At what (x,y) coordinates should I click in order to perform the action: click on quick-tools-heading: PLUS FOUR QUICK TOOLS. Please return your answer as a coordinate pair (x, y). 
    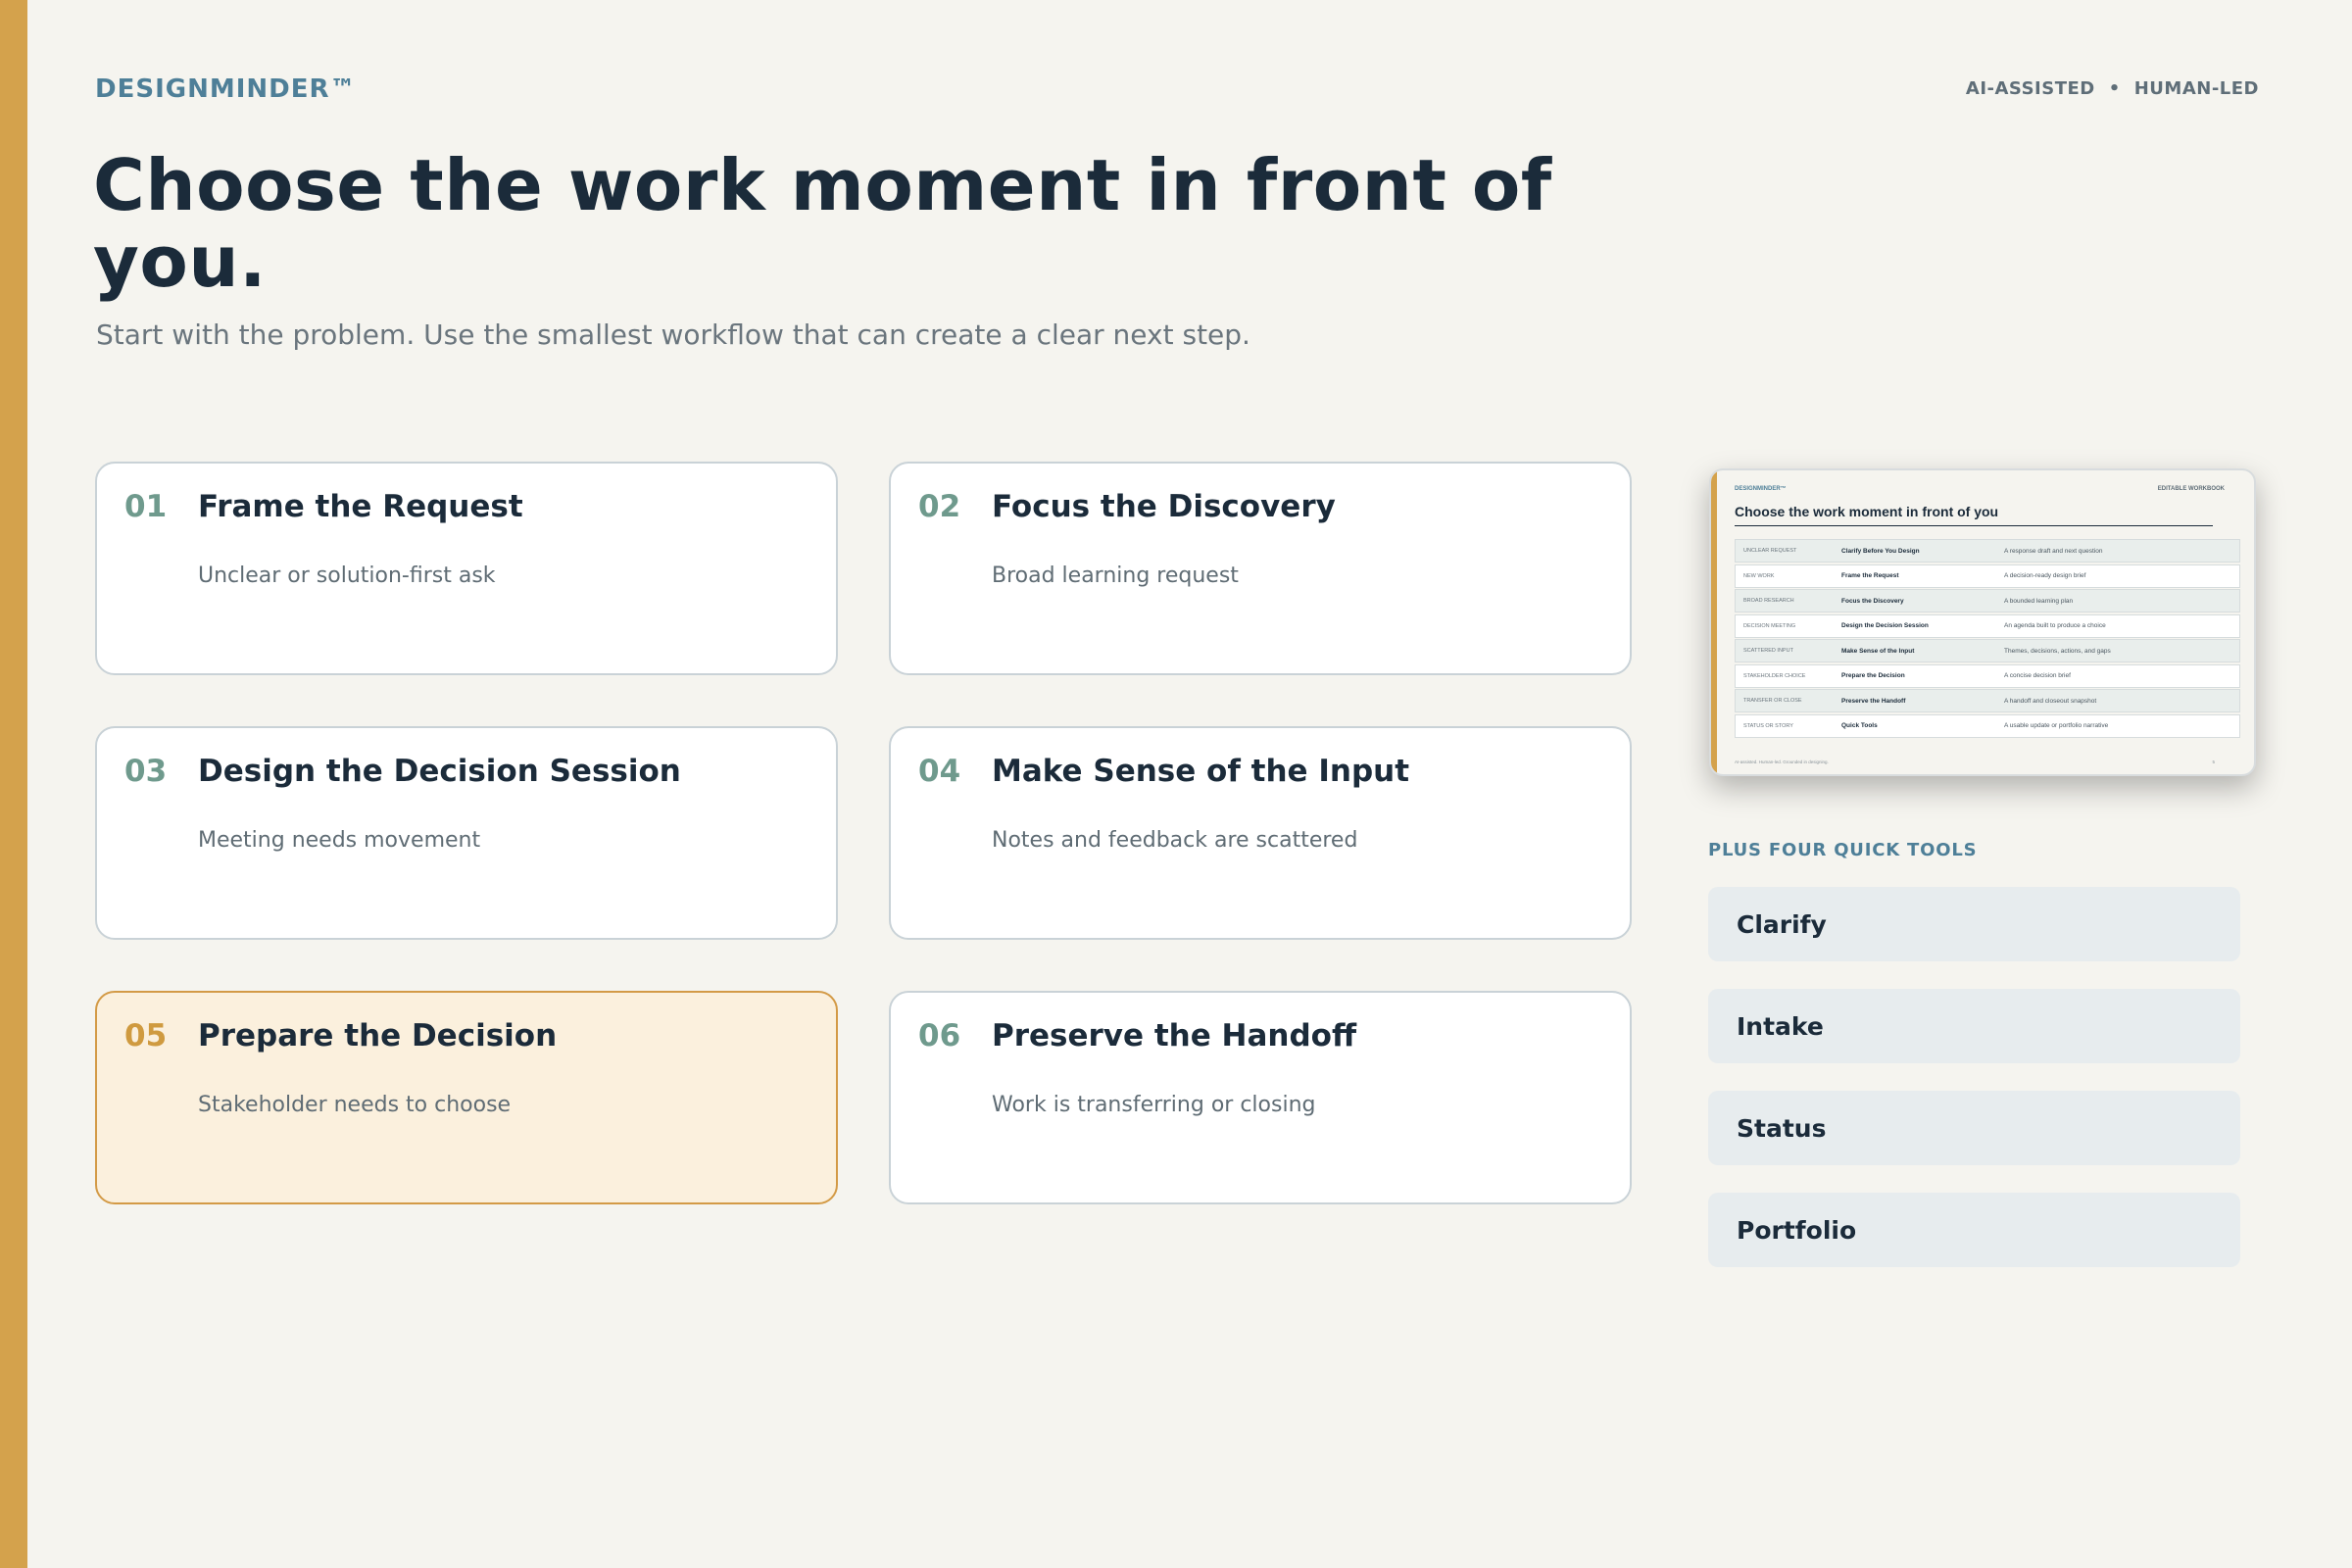
    Looking at the image, I should click on (1843, 850).